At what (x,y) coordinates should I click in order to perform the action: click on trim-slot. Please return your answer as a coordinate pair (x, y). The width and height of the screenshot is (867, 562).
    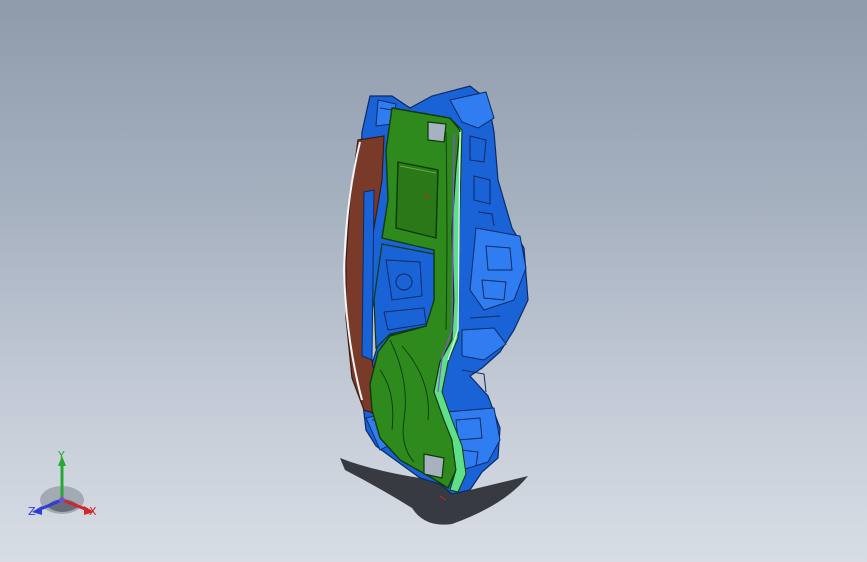
    Looking at the image, I should click on (368, 275).